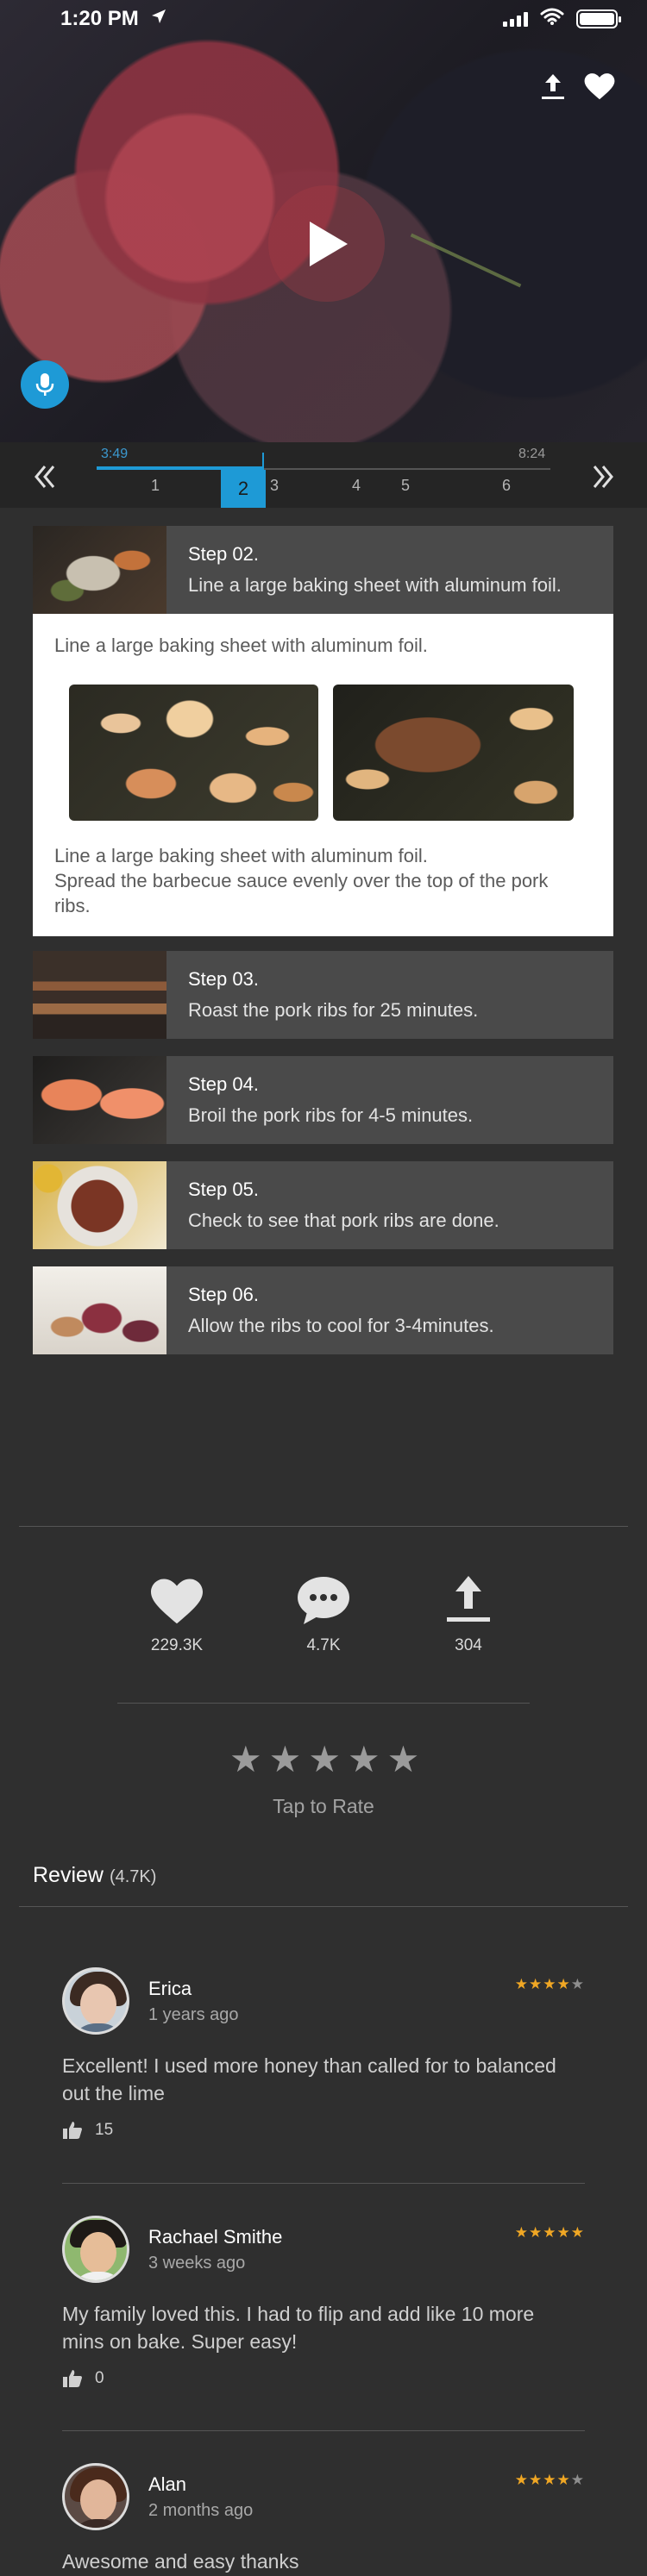  Describe the element at coordinates (115, 454) in the screenshot. I see `timeline-start-time: 3:49` at that location.